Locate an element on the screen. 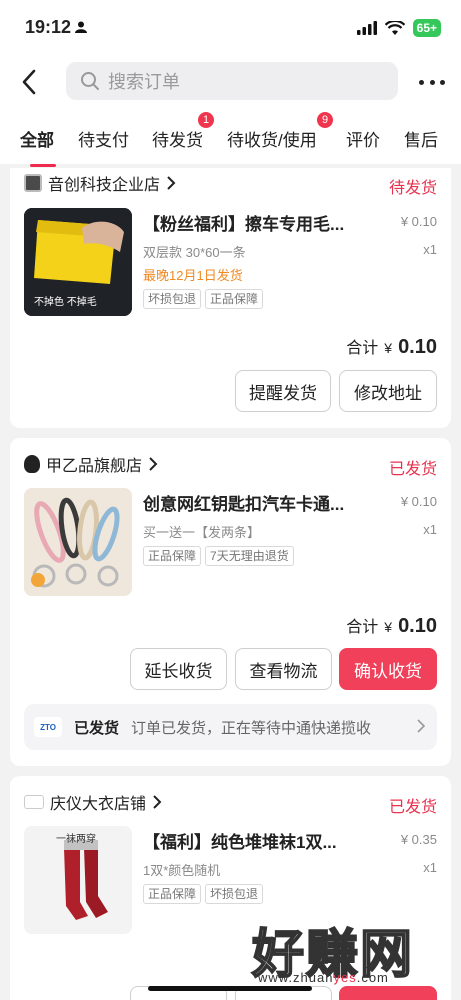 This screenshot has width=461, height=1000. tab-pending-shipment: 待发货 is located at coordinates (177, 138).